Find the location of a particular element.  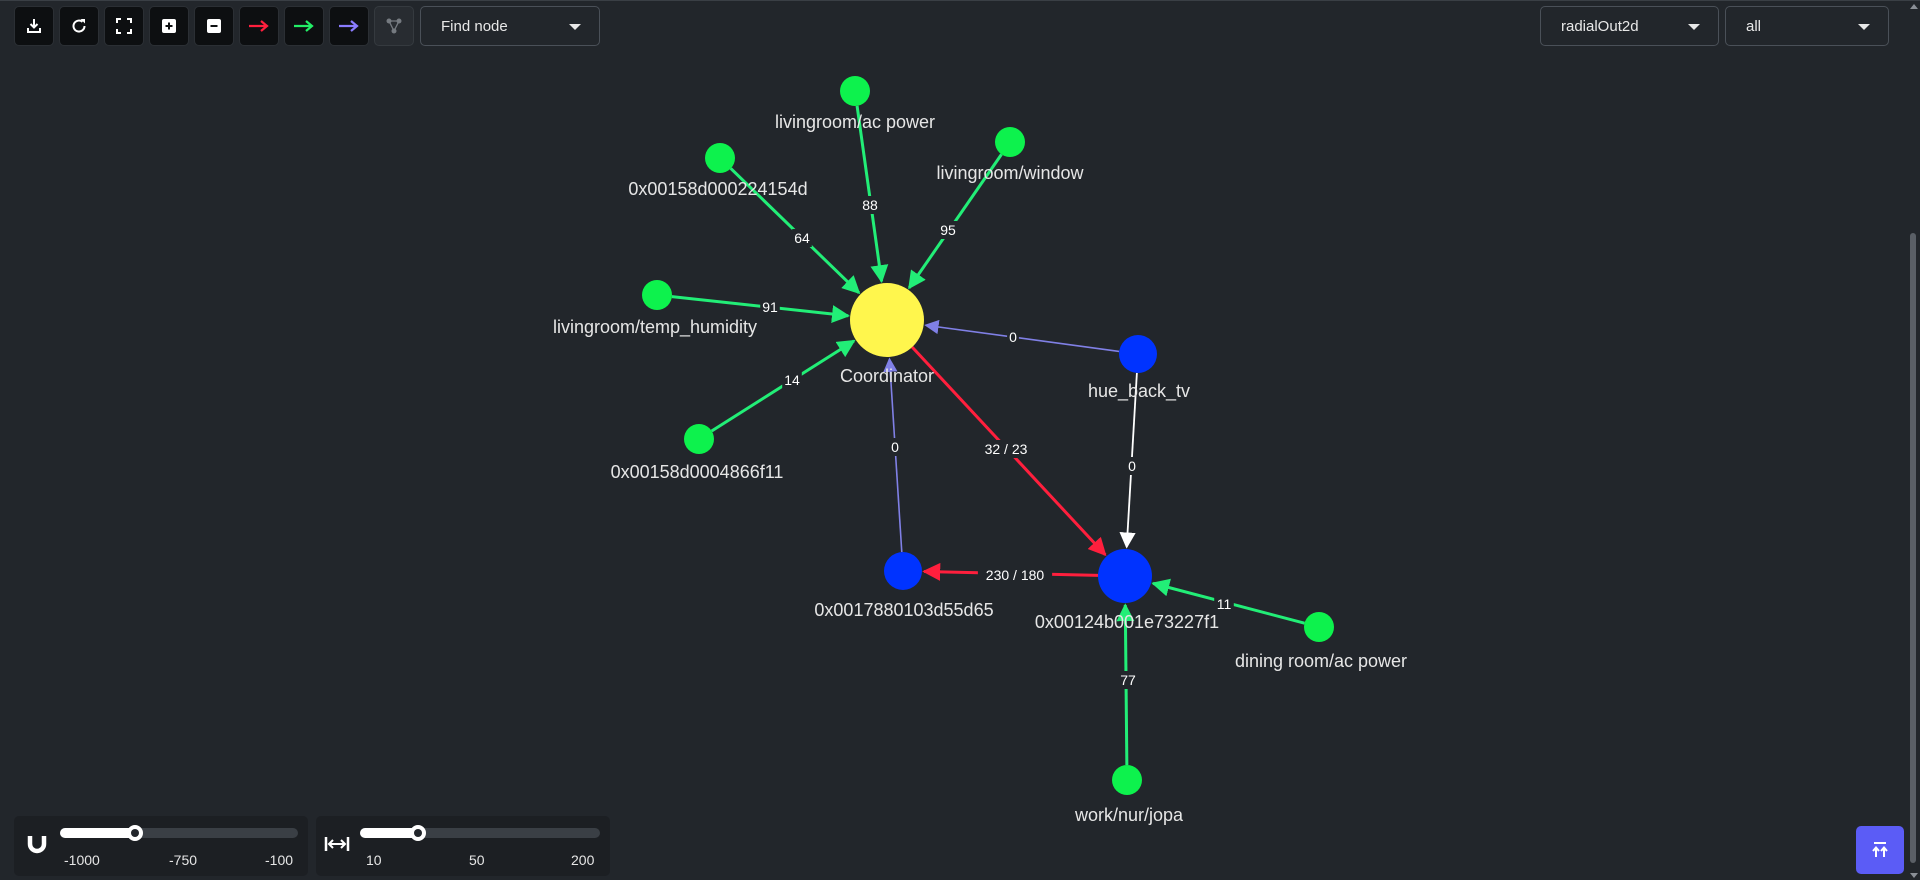

distance-slider-panel: 10 50 200 is located at coordinates (463, 846).